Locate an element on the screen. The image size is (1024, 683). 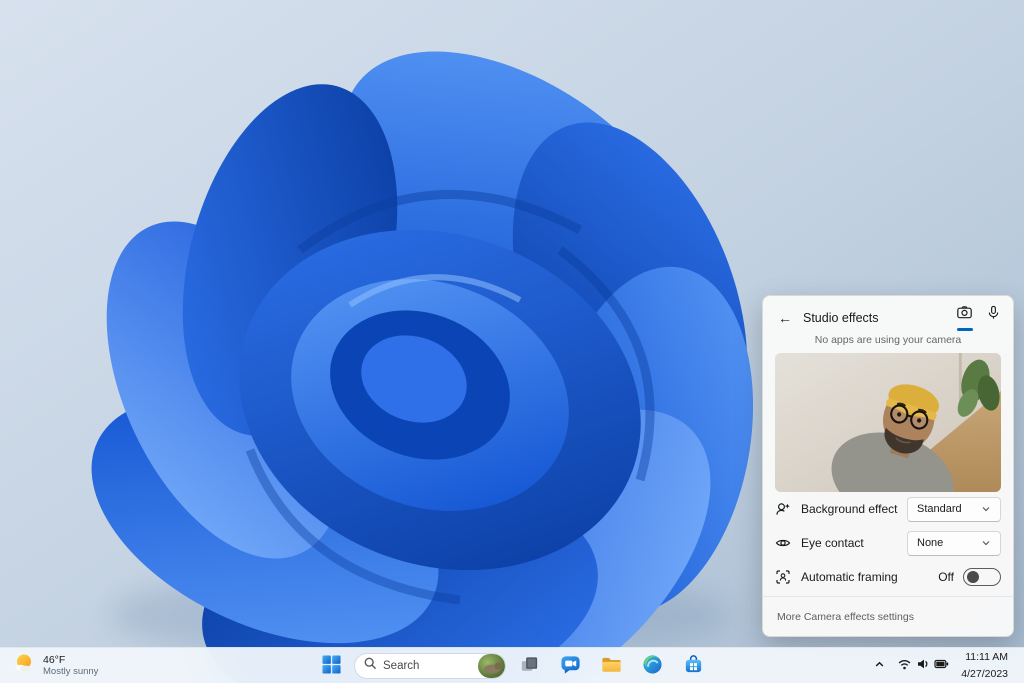
tab-microphone is located at coordinates (993, 318).